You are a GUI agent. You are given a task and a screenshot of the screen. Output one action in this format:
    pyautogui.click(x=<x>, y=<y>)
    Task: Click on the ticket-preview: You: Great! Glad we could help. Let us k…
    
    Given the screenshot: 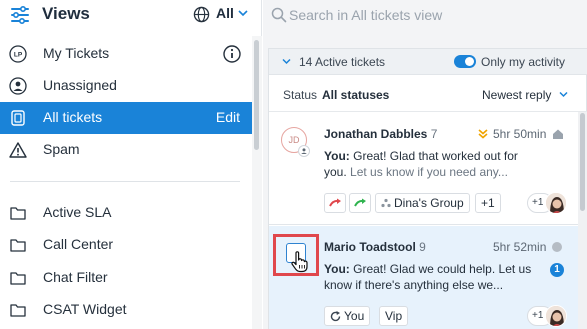 What is the action you would take?
    pyautogui.click(x=430, y=277)
    